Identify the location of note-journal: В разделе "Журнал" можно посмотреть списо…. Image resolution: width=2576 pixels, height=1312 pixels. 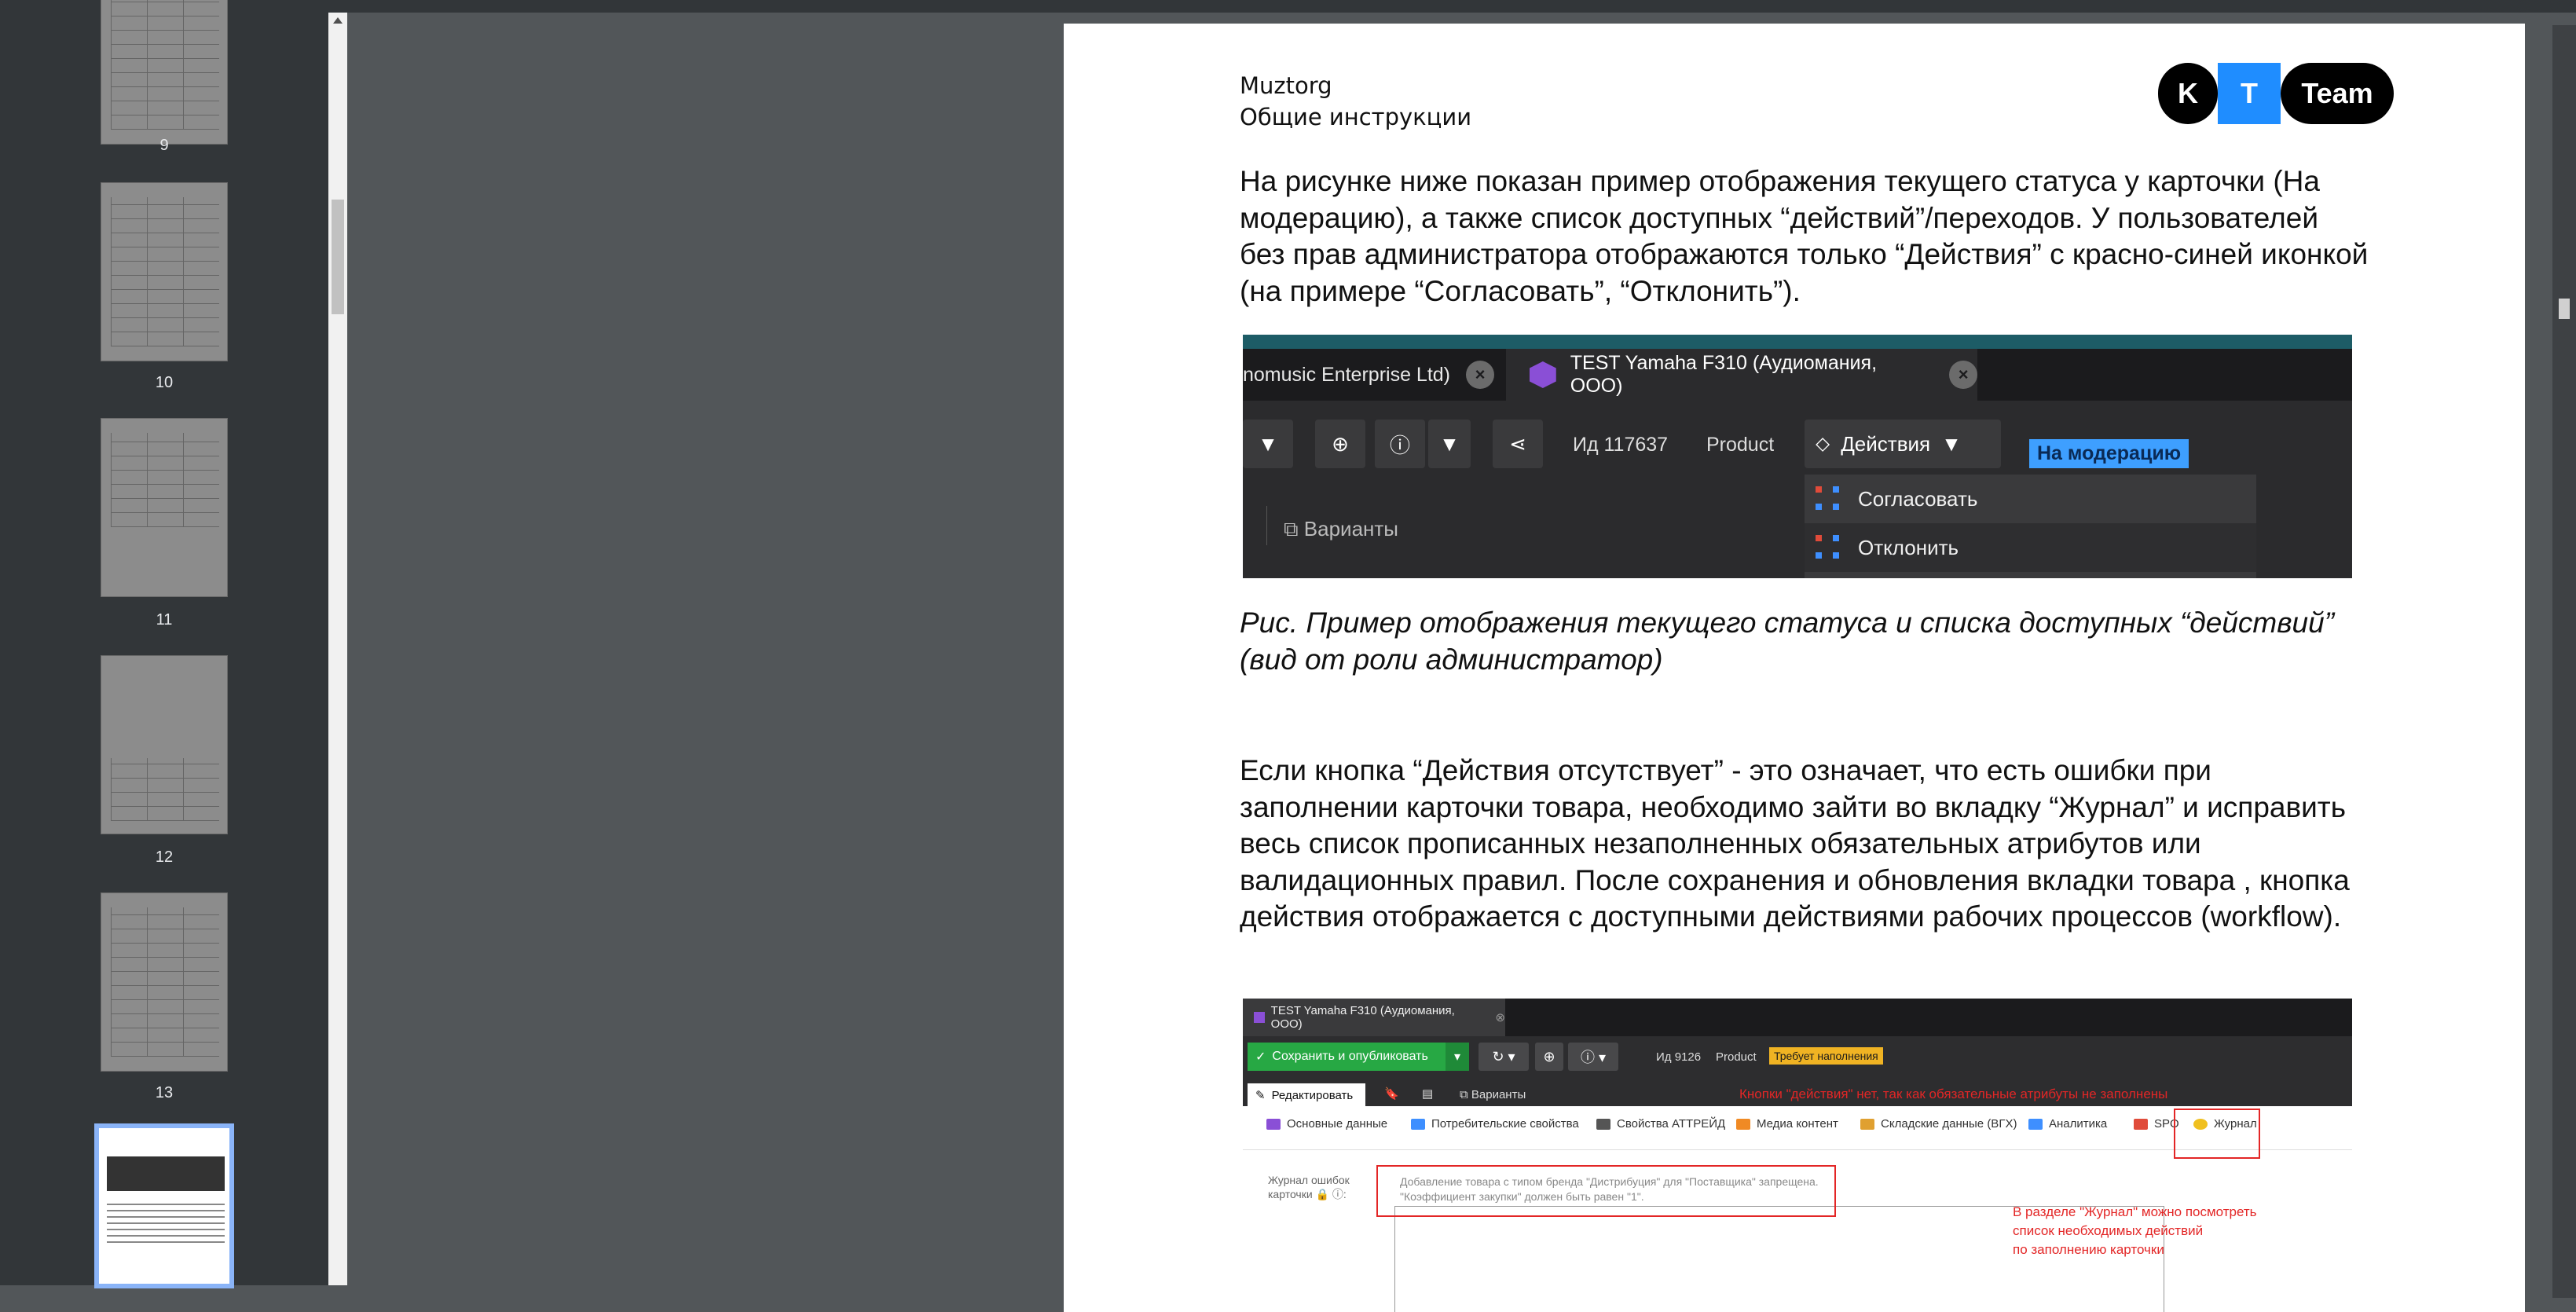
(2135, 1231).